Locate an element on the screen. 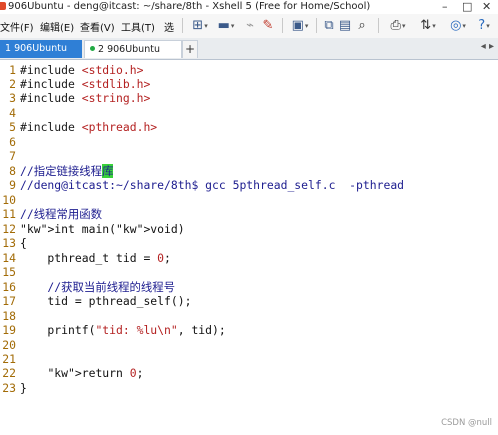 Image resolution: width=498 pixels, height=435 pixels. menu-view: 查看(V) is located at coordinates (97, 26).